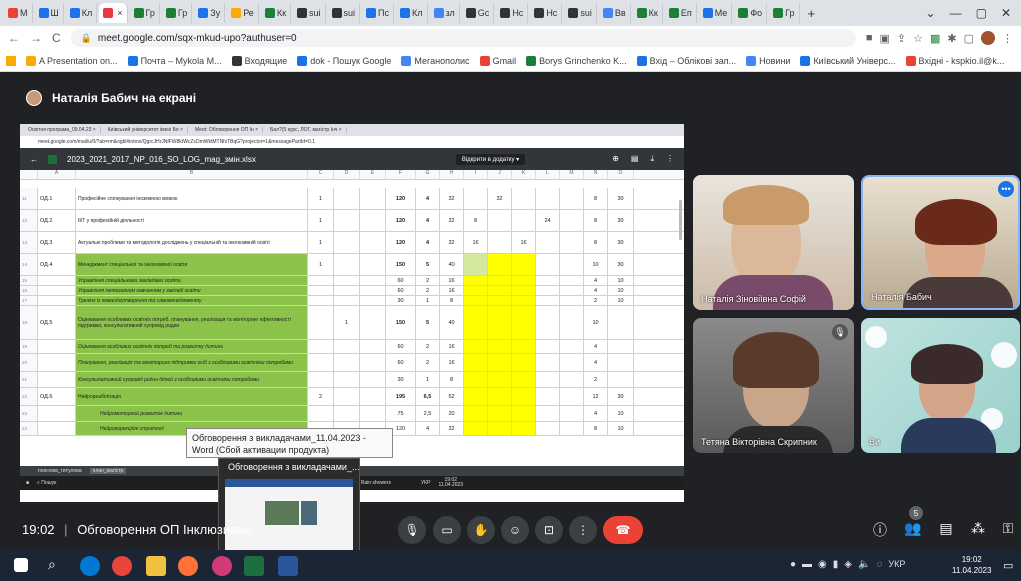 This screenshot has width=1021, height=581. Describe the element at coordinates (822, 564) in the screenshot. I see `tray-icon-3: ◉` at that location.